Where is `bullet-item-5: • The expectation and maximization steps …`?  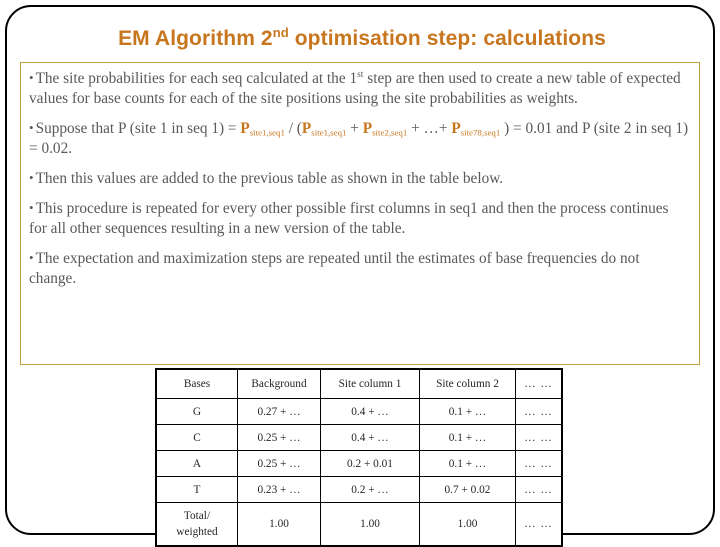 bullet-item-5: • The expectation and maximization steps … is located at coordinates (359, 269).